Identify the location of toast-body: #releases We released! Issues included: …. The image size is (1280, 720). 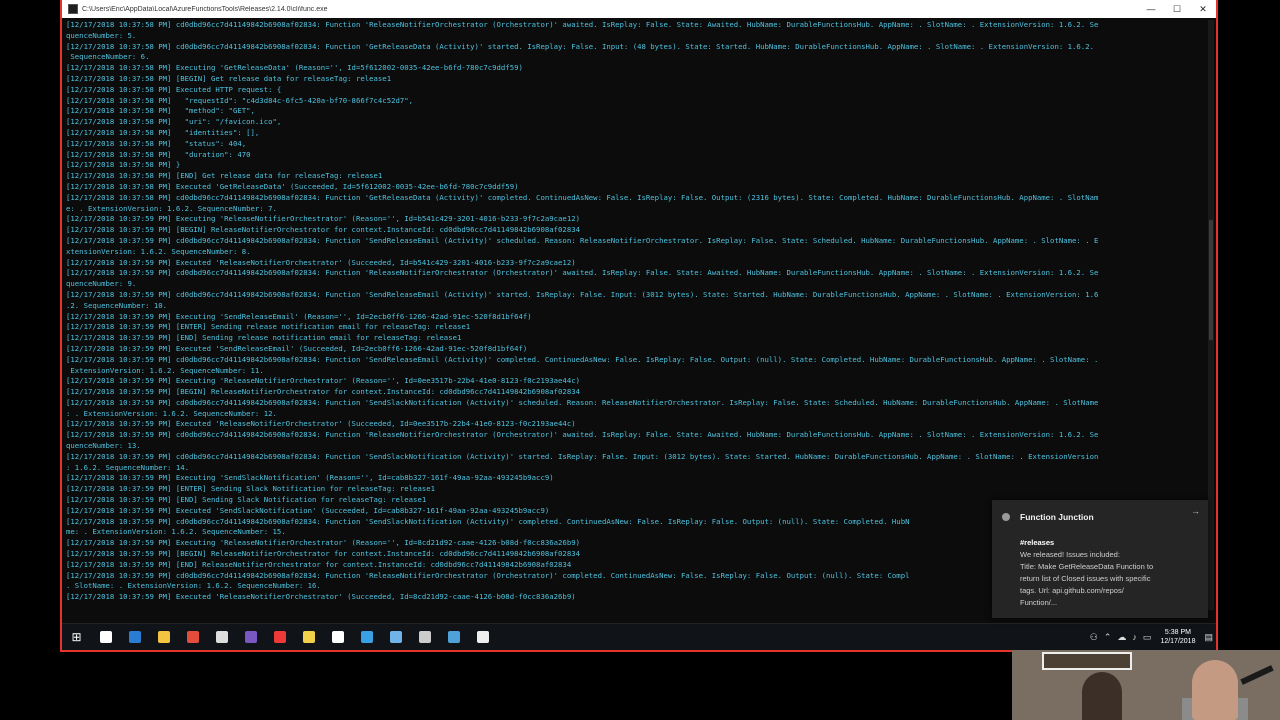
(1105, 573).